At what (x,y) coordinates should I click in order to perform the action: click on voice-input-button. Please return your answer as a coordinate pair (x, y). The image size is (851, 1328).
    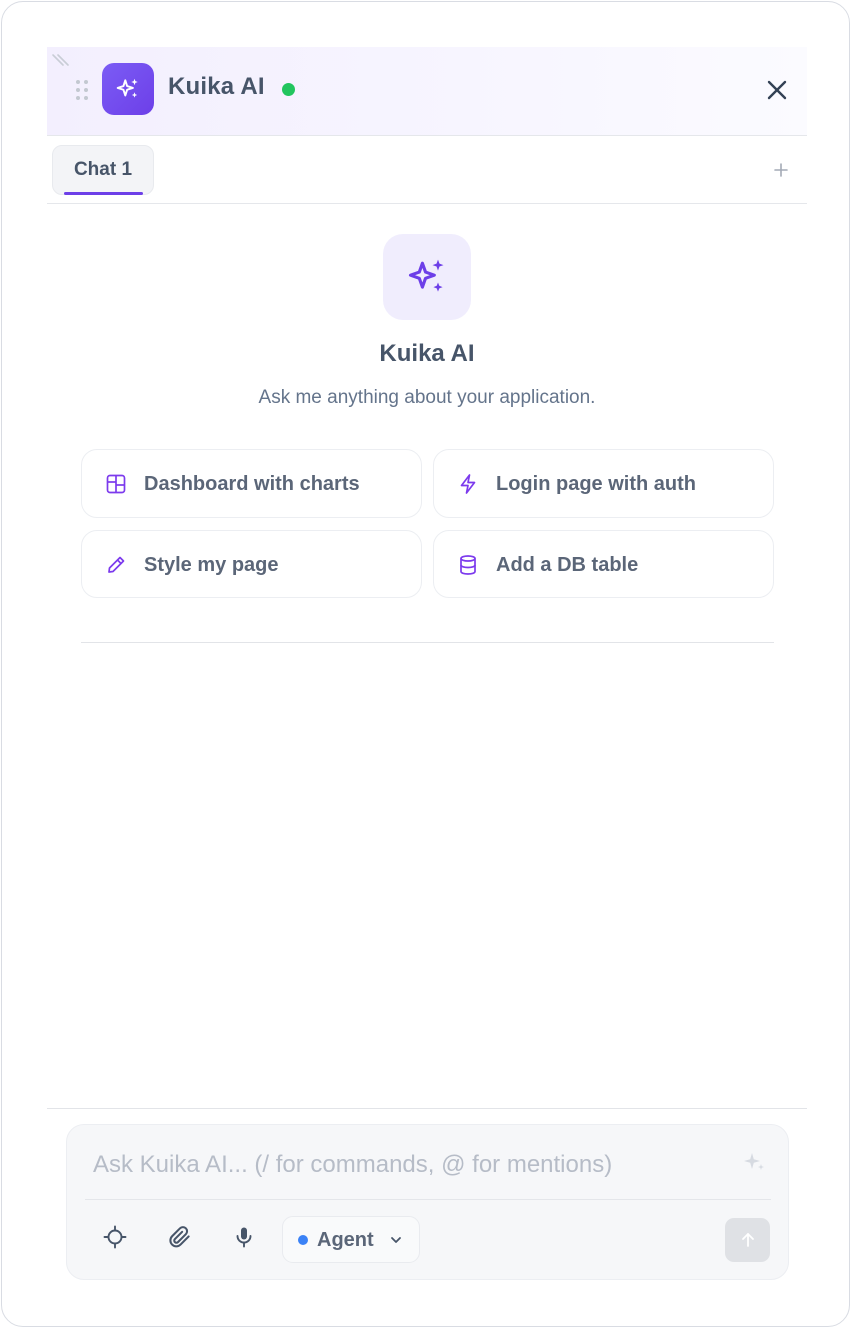
    Looking at the image, I should click on (244, 1237).